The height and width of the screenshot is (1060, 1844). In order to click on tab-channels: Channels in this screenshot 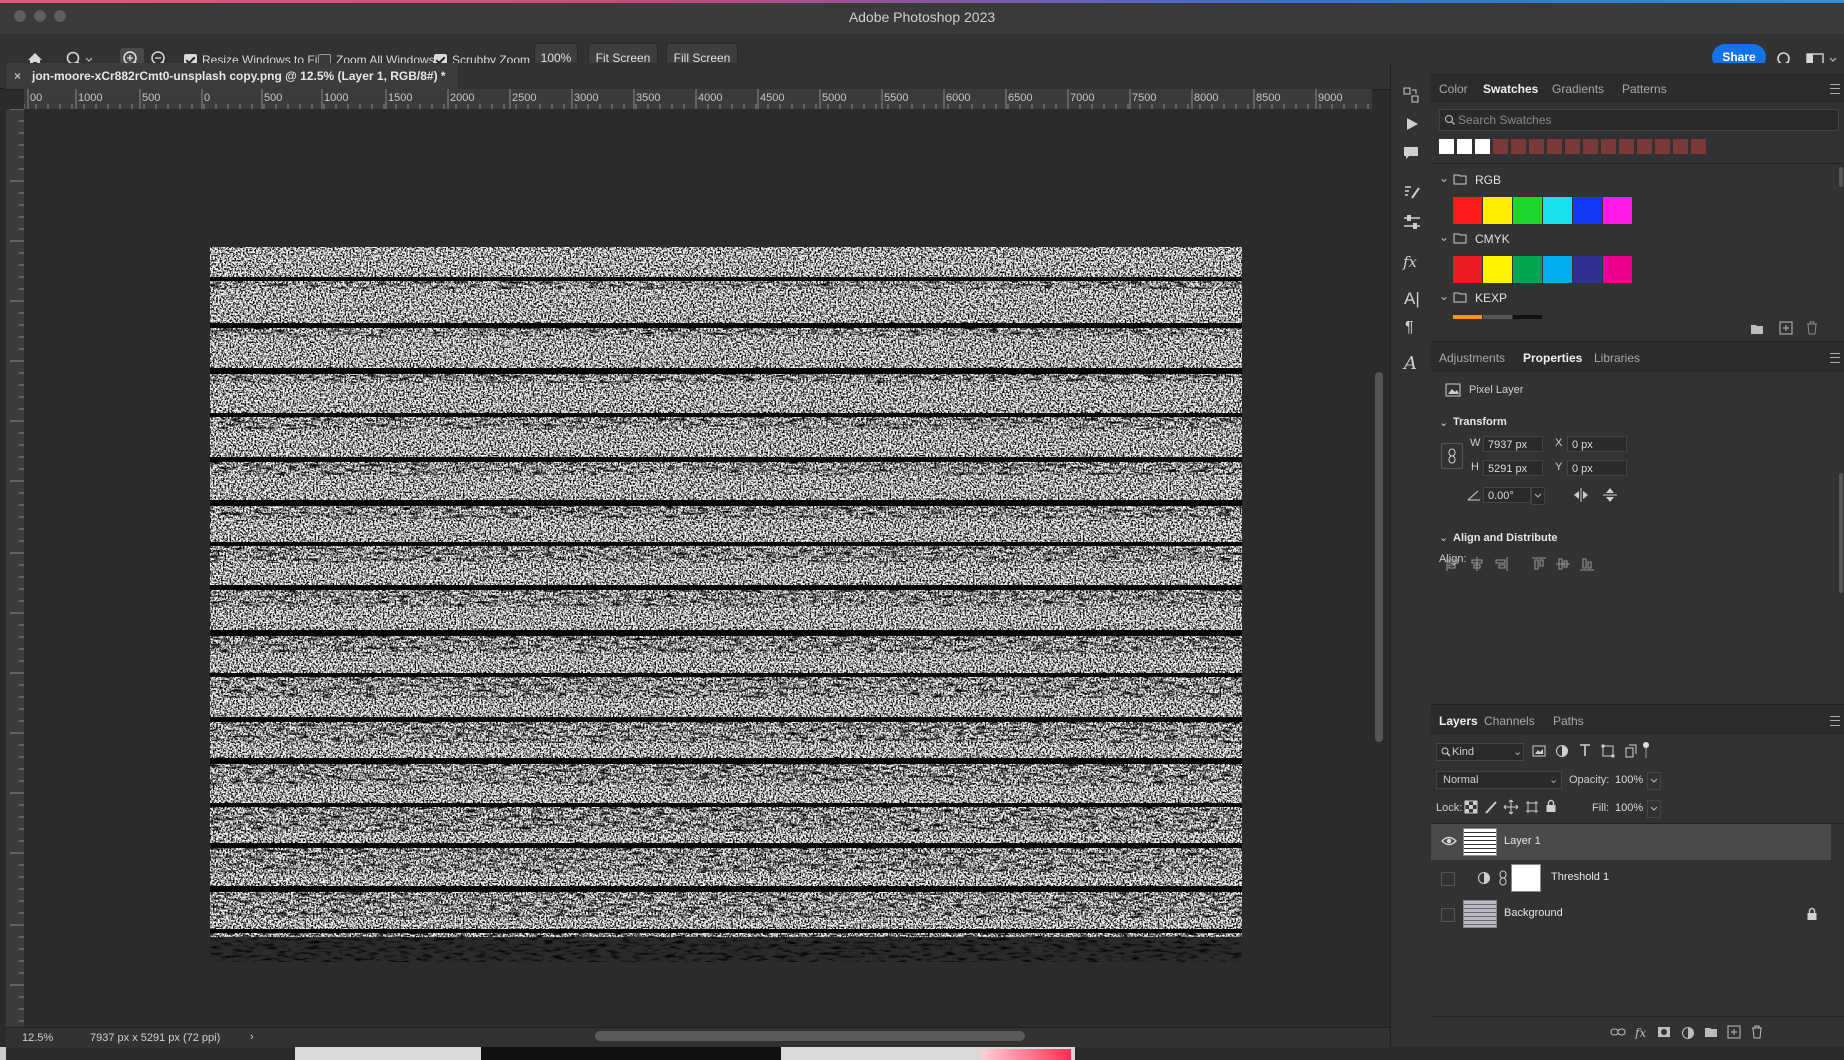, I will do `click(1509, 721)`.